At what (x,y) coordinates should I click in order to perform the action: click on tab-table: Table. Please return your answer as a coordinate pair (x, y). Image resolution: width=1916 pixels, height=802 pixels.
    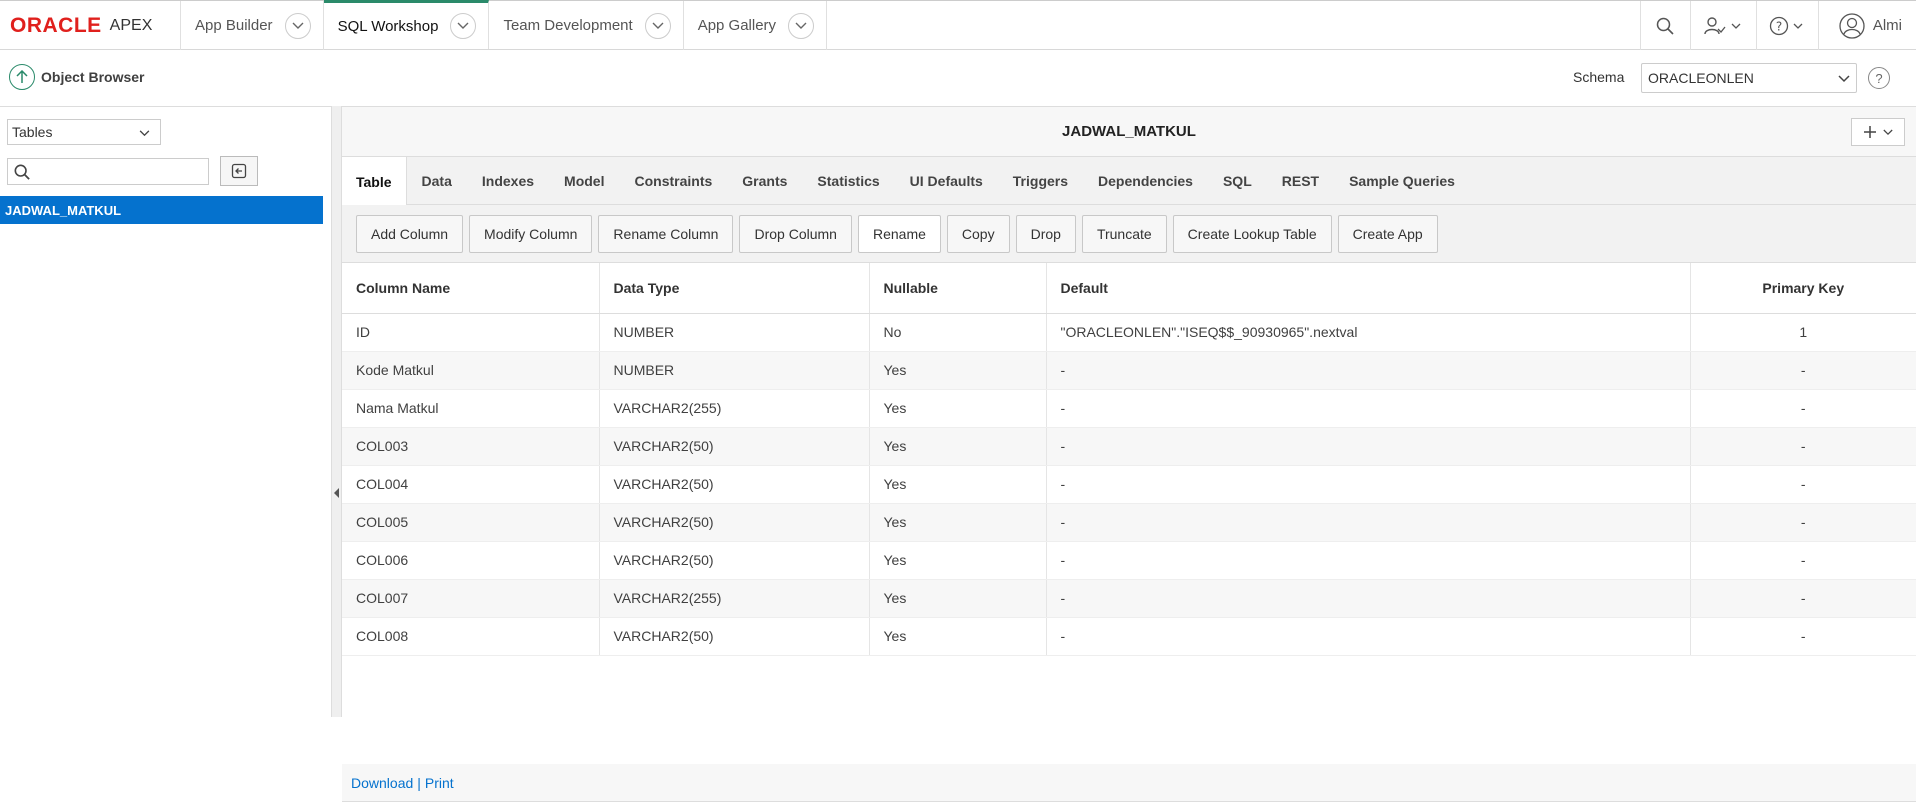
    Looking at the image, I should click on (374, 181).